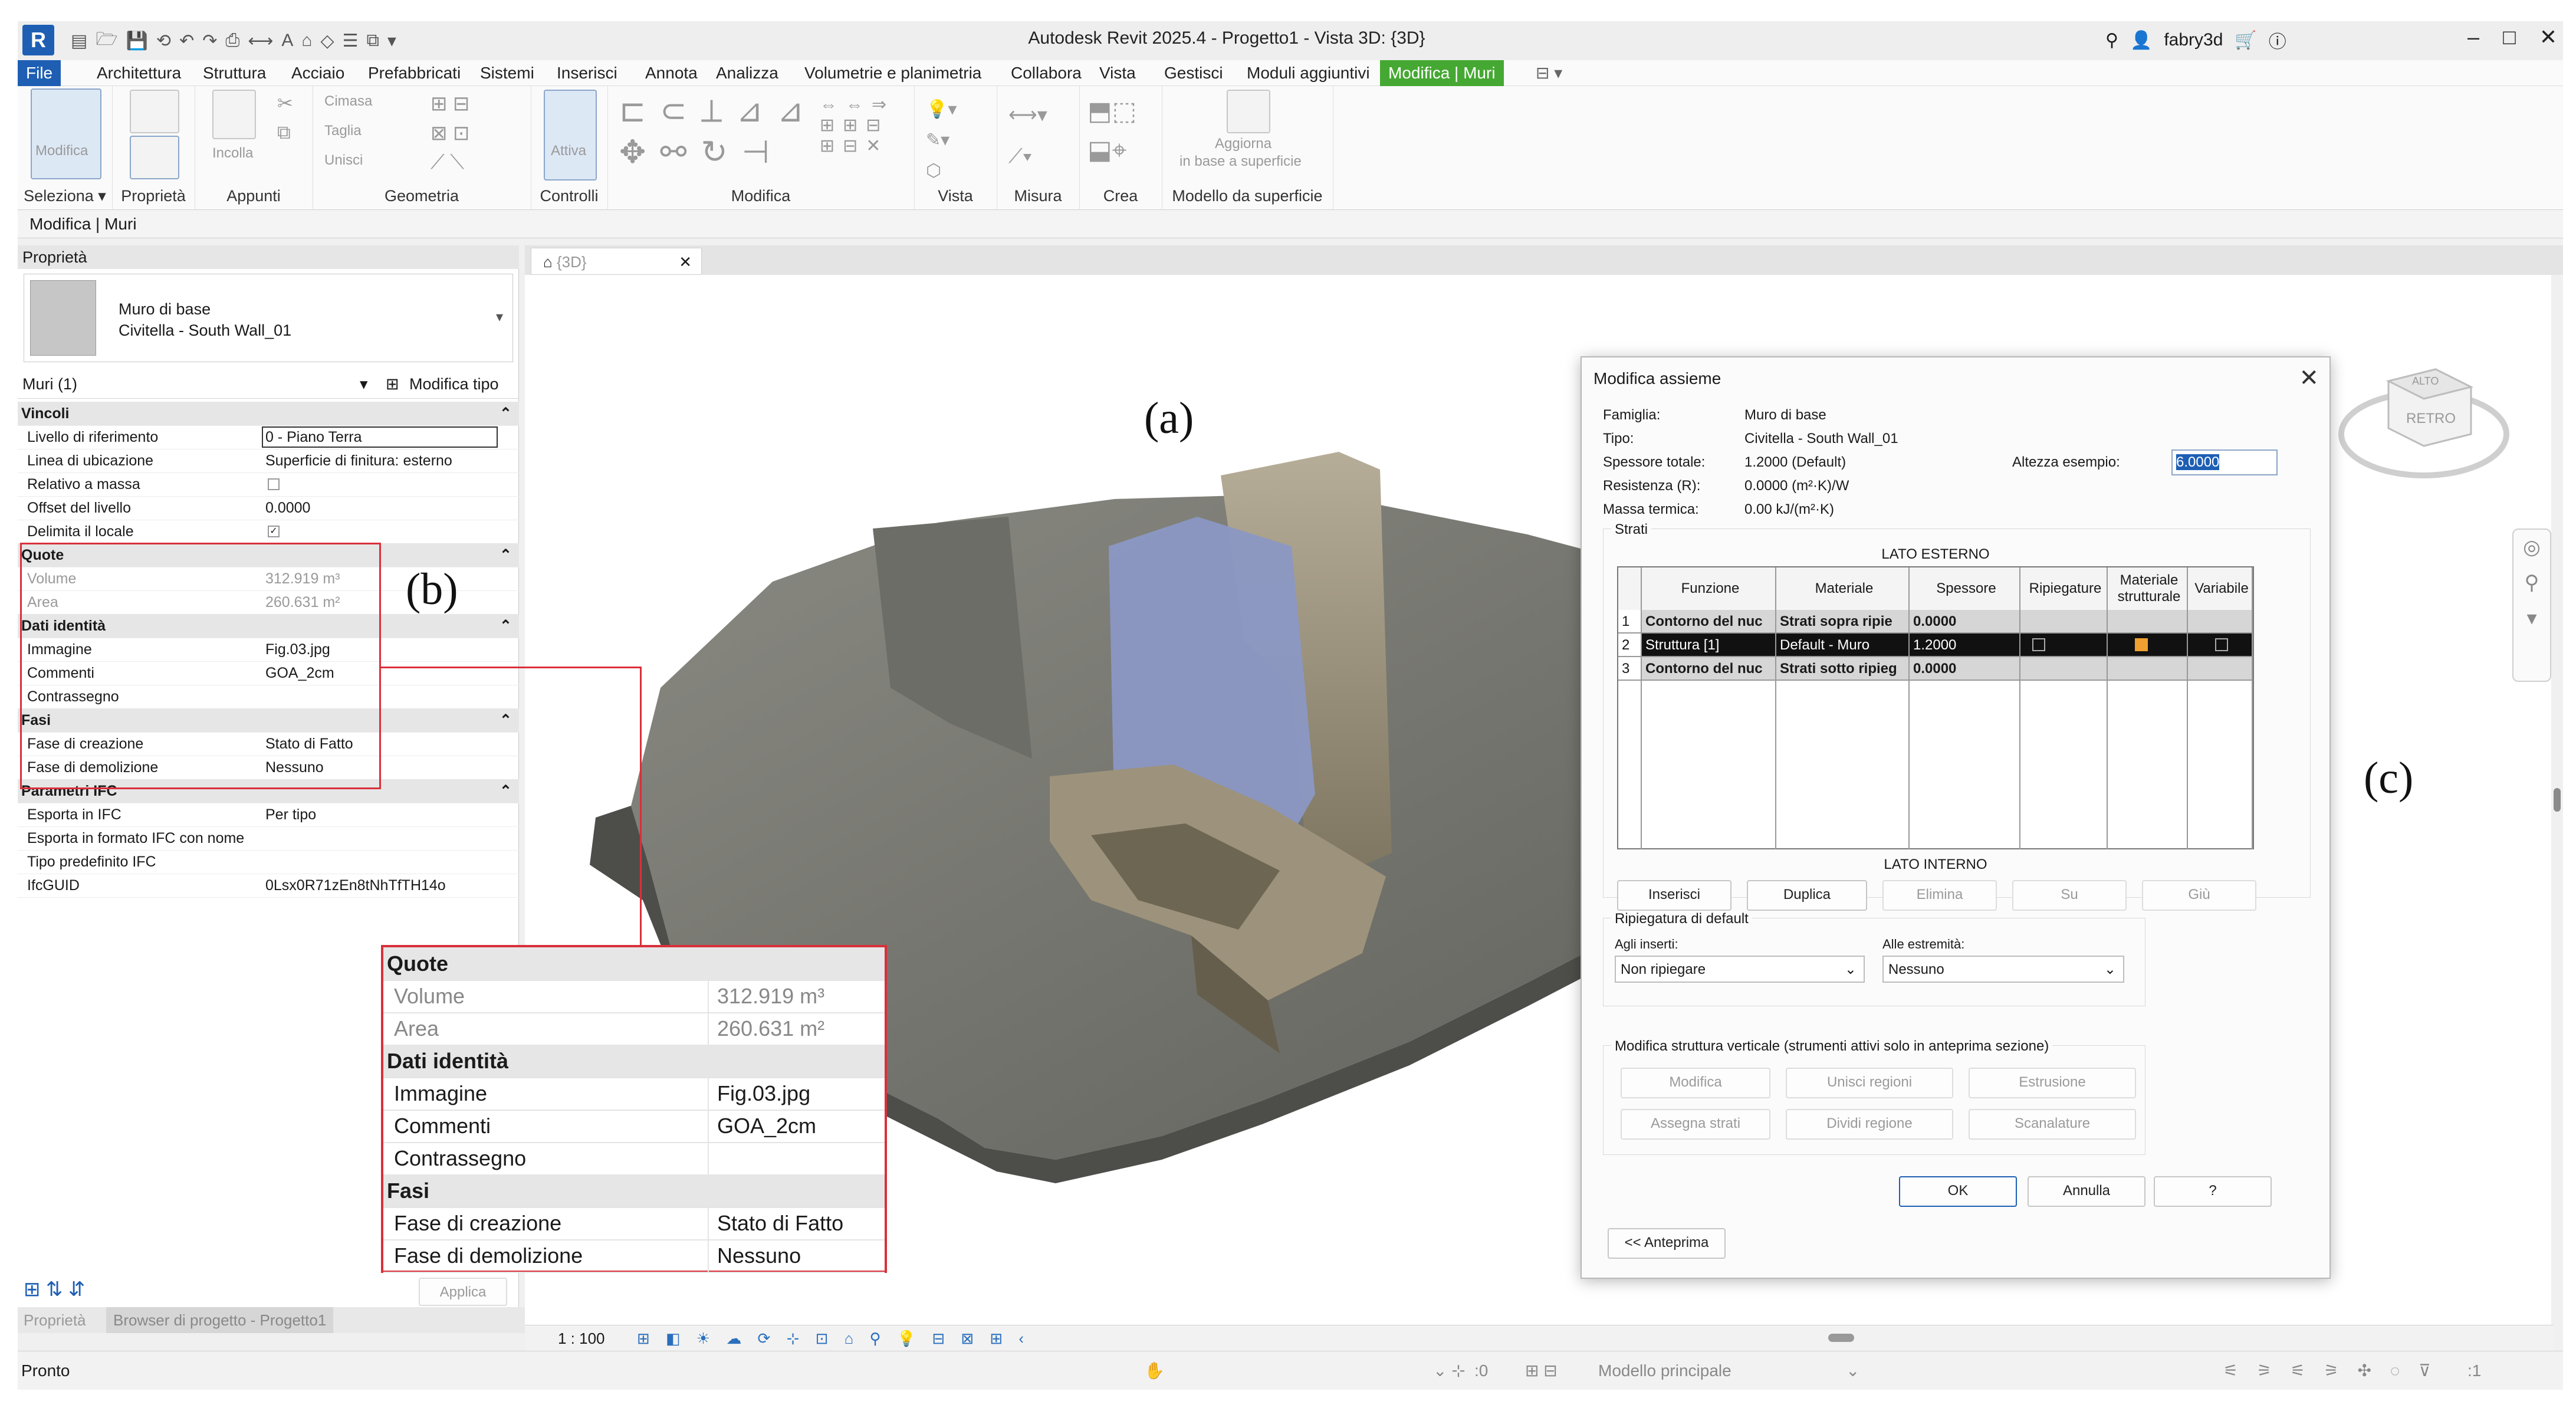 The height and width of the screenshot is (1408, 2576). What do you see at coordinates (1308, 73) in the screenshot?
I see `tab-moduli-aggiuntivi: Moduli aggiuntivi` at bounding box center [1308, 73].